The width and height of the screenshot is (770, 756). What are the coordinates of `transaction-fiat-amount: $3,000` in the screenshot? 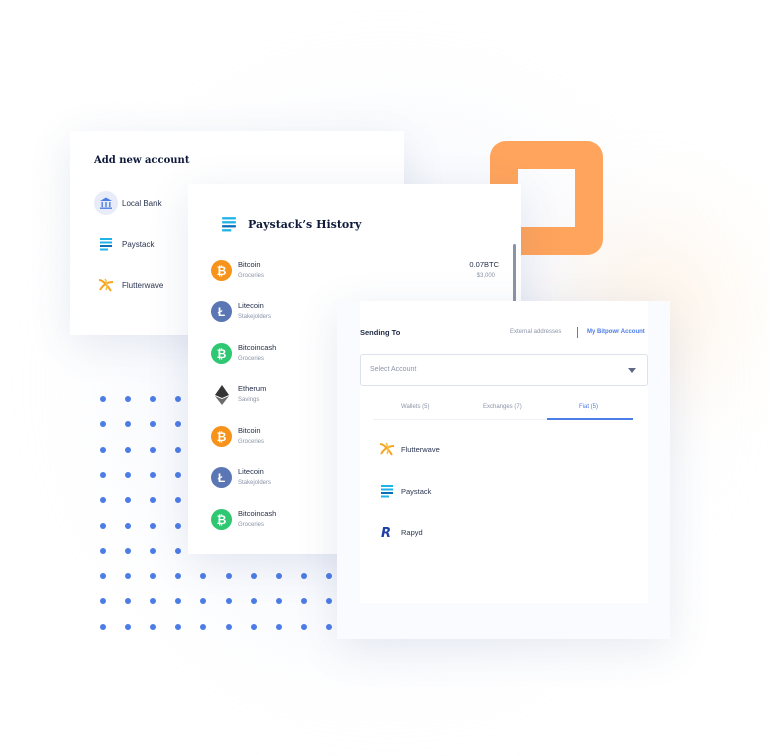 It's located at (485, 276).